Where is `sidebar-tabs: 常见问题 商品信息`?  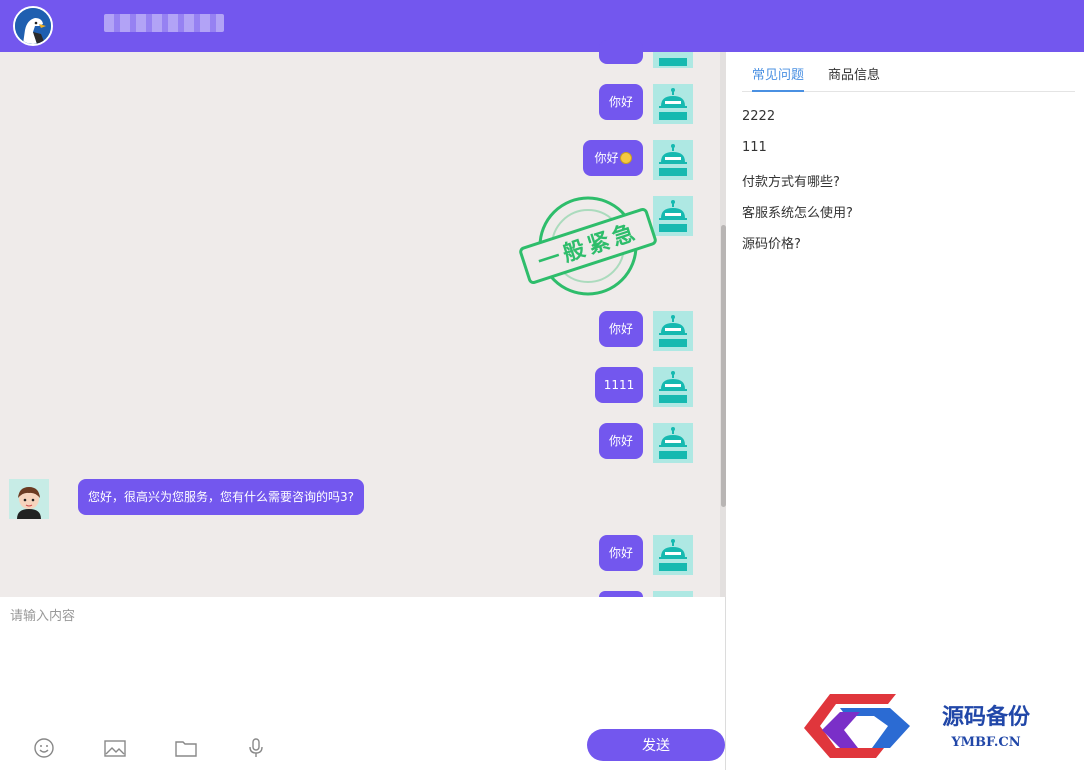 sidebar-tabs: 常见问题 商品信息 is located at coordinates (908, 72).